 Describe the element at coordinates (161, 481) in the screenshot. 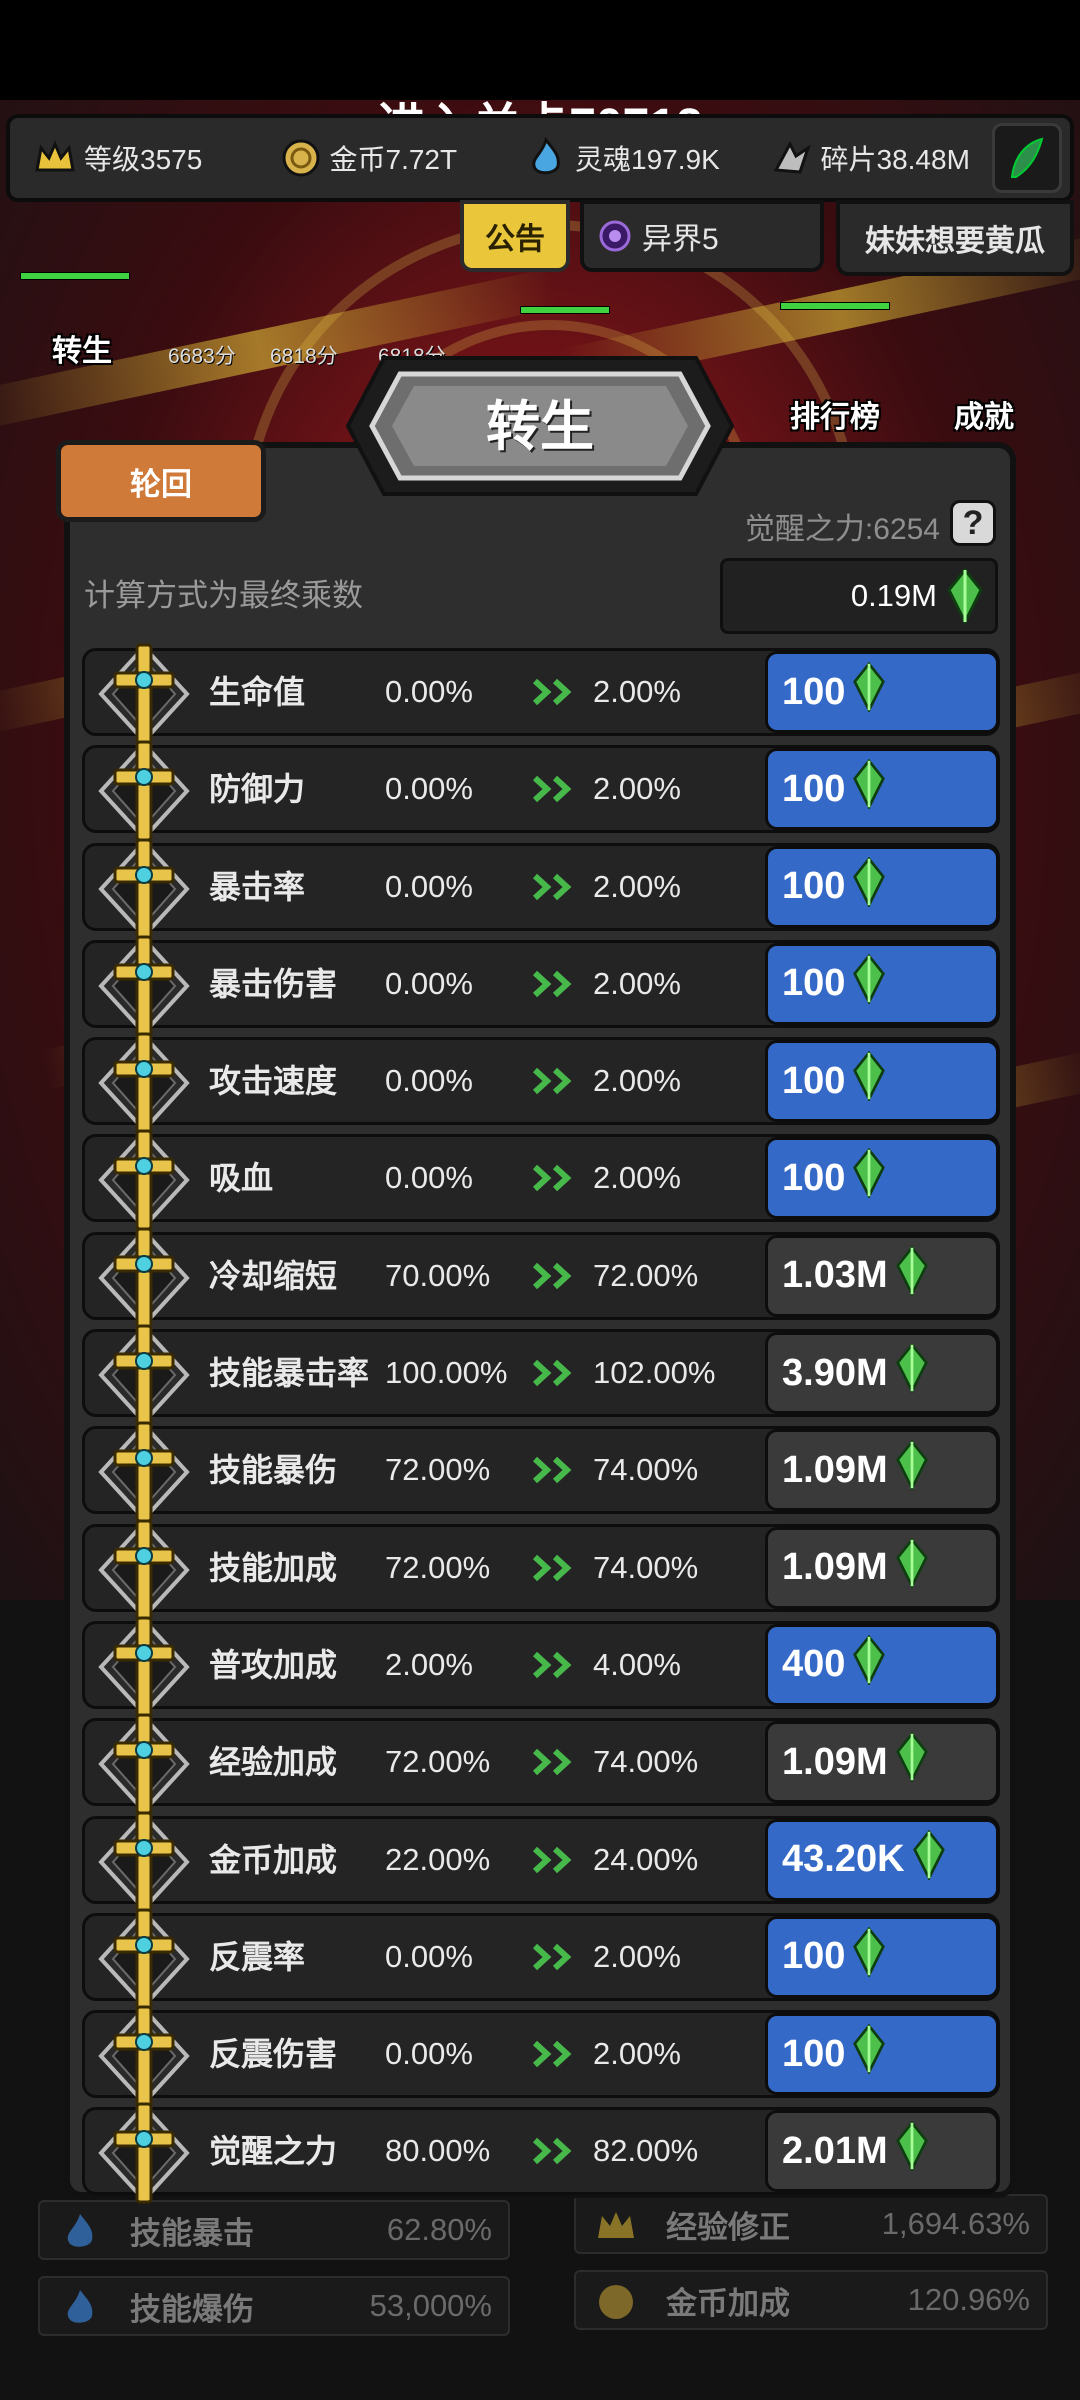

I see `tab-reincarnation: 轮回` at that location.